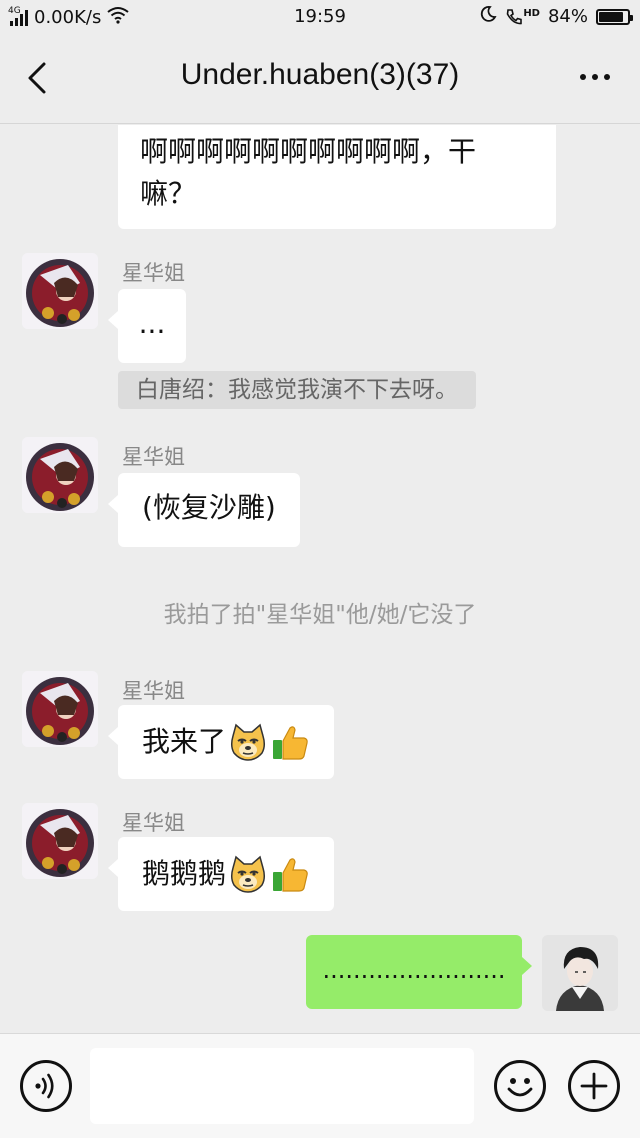 The width and height of the screenshot is (640, 1138). I want to click on voice-icon, so click(44, 1086).